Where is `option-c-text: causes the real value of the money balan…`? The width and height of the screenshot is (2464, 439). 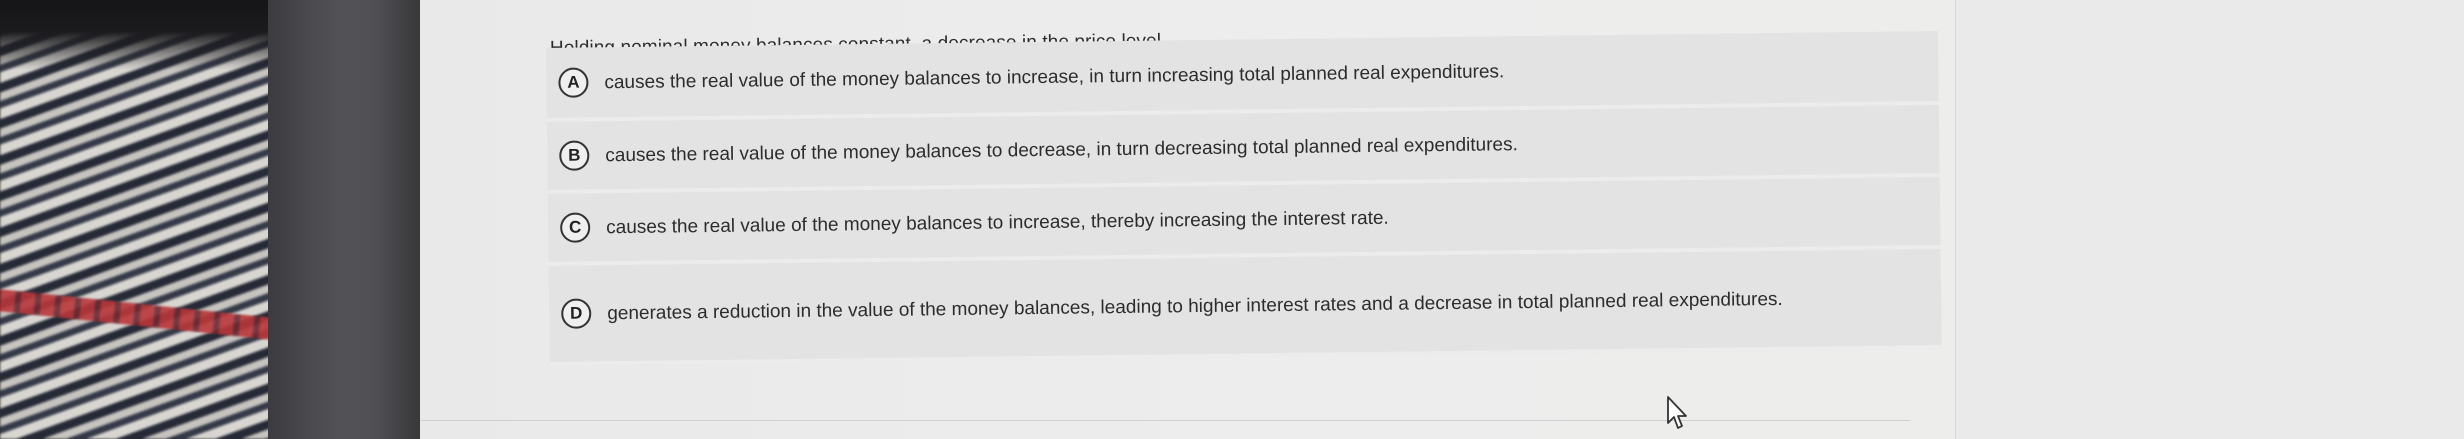
option-c-text: causes the real value of the money balan… is located at coordinates (997, 222).